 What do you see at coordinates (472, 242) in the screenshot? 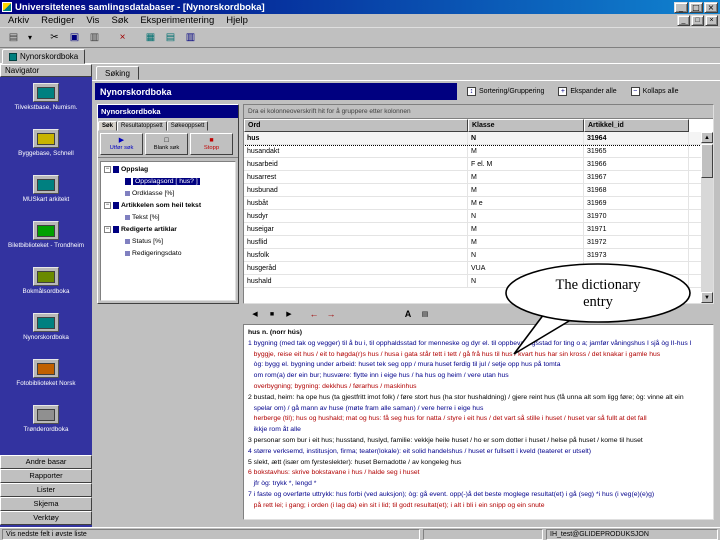
I see `table-row: husflid M 31972` at bounding box center [472, 242].